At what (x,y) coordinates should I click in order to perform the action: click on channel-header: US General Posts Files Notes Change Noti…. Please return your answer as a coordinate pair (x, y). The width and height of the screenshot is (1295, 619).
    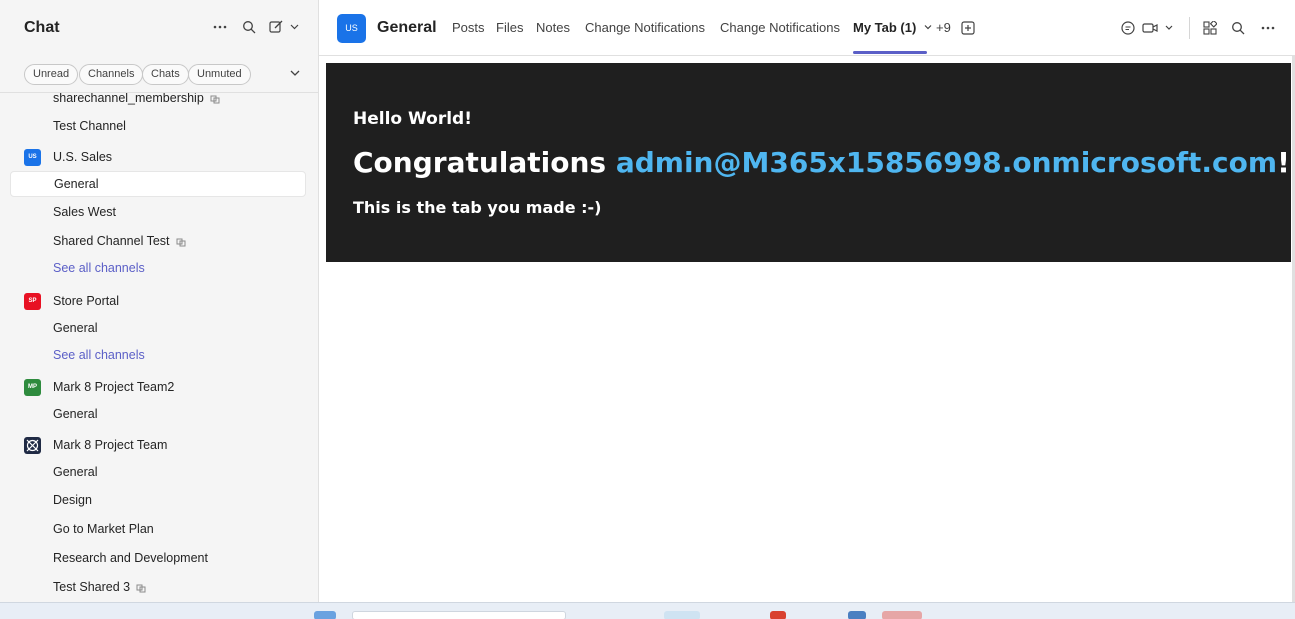
    Looking at the image, I should click on (807, 28).